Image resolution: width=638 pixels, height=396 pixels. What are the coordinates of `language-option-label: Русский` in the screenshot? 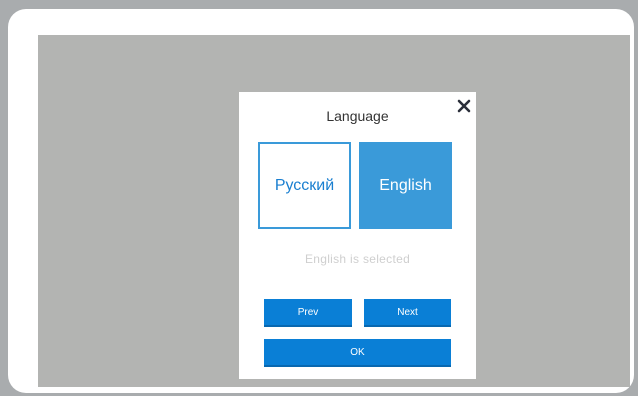 It's located at (304, 185).